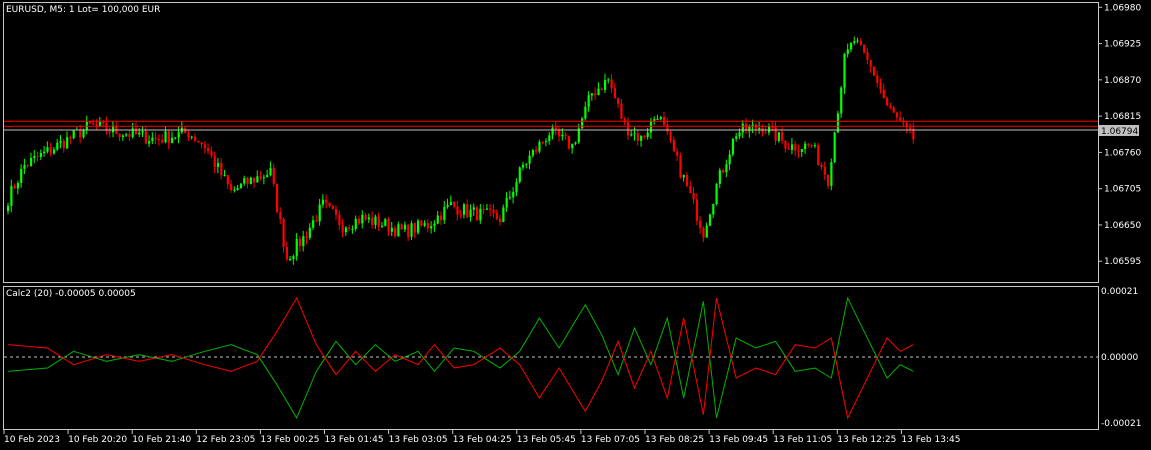 Image resolution: width=1151 pixels, height=450 pixels. What do you see at coordinates (161, 440) in the screenshot?
I see `time-tick-label: 10 Feb 21:40` at bounding box center [161, 440].